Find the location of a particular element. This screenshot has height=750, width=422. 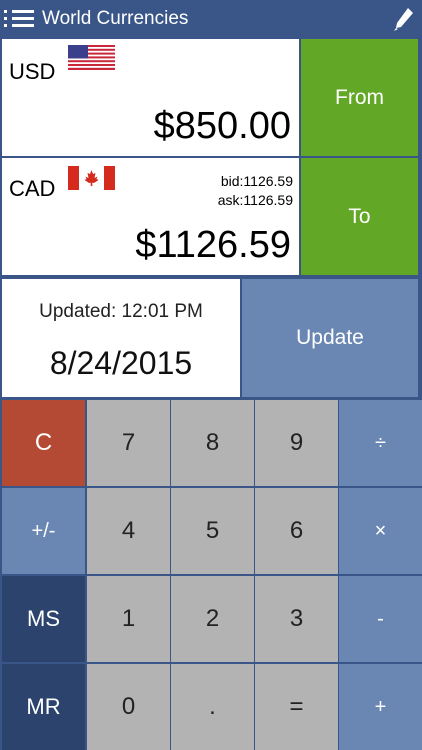

subtract-button: - is located at coordinates (380, 619).